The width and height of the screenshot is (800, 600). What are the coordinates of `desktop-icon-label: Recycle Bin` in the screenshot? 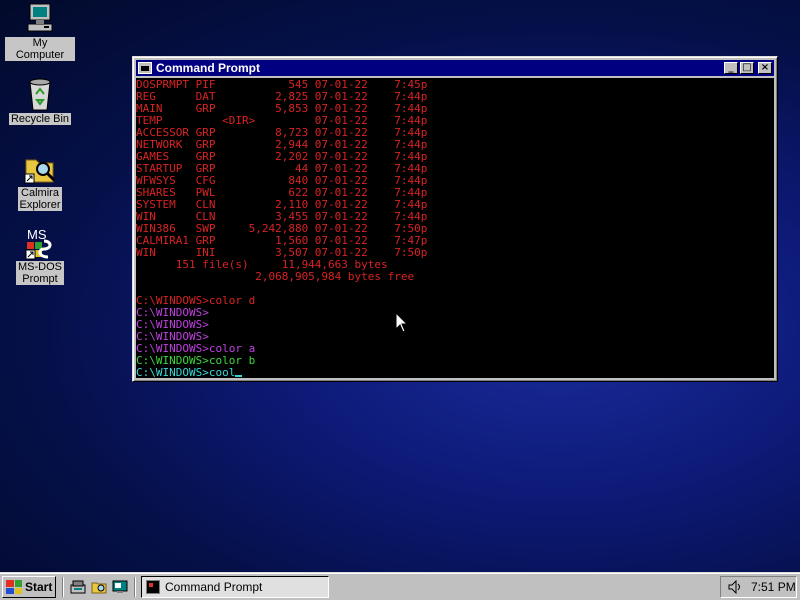 It's located at (40, 119).